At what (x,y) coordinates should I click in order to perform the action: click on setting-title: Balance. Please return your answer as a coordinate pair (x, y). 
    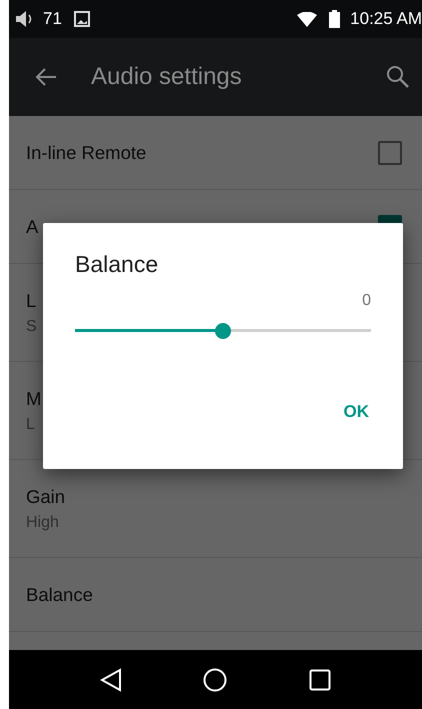
    Looking at the image, I should click on (59, 595).